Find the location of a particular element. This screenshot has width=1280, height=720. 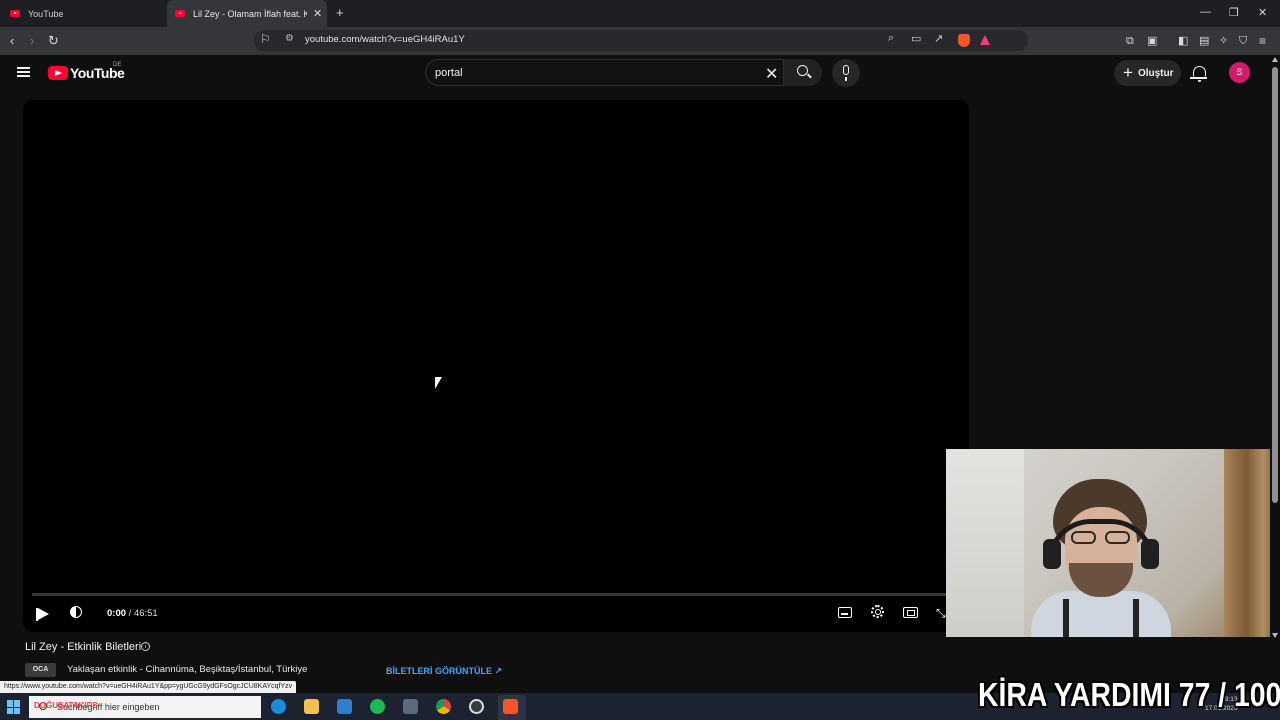

notifications-bell-icon is located at coordinates (1198, 74).